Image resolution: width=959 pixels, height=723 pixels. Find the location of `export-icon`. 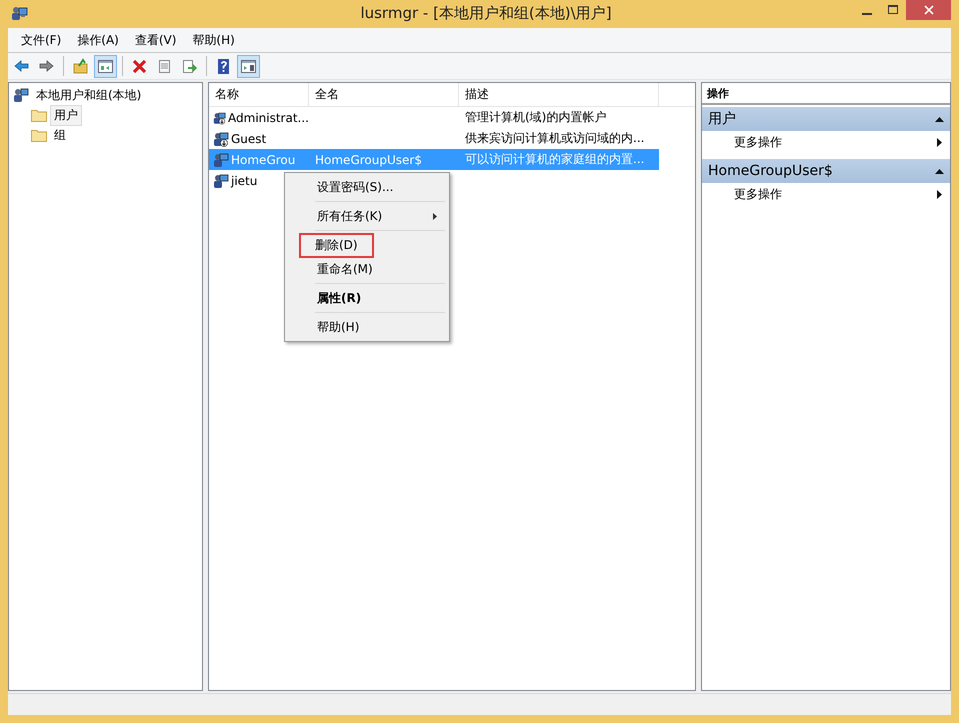

export-icon is located at coordinates (189, 66).